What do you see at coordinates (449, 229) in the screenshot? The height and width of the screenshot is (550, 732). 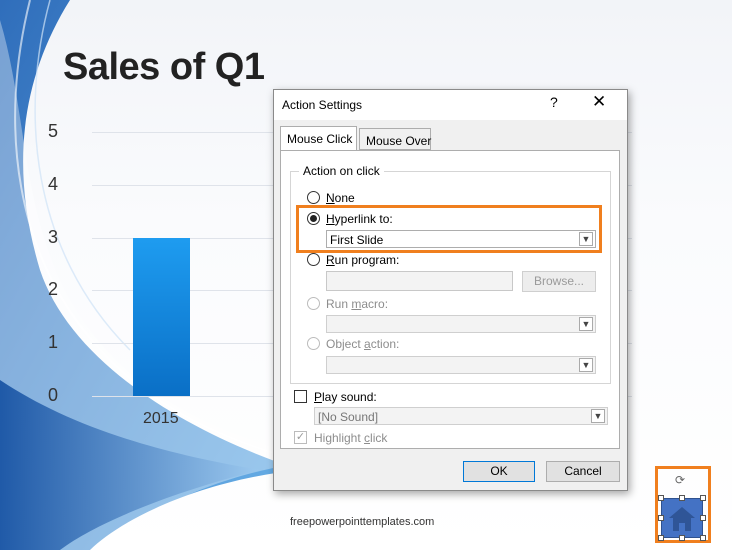 I see `hyperlink-highlight-box` at bounding box center [449, 229].